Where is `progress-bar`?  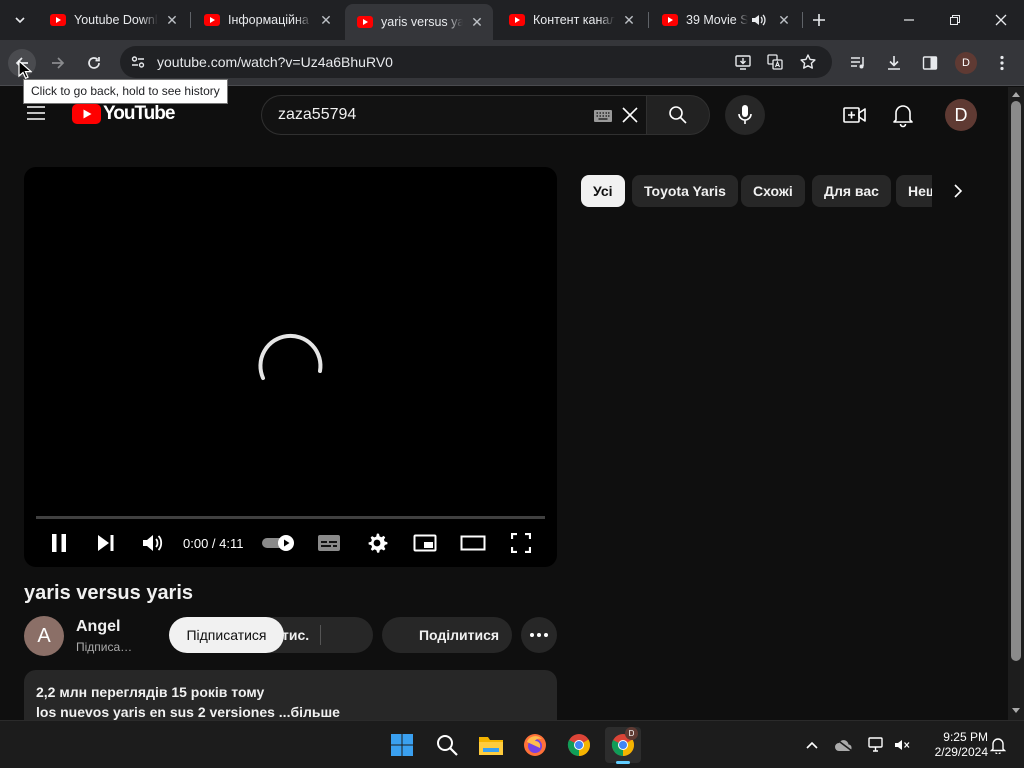 progress-bar is located at coordinates (290, 517).